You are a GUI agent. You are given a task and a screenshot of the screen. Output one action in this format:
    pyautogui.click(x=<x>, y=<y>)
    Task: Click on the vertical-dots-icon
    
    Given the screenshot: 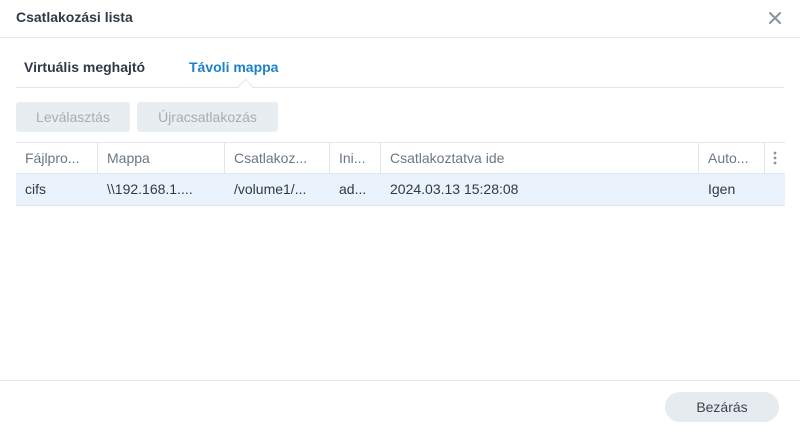 What is the action you would take?
    pyautogui.click(x=775, y=158)
    